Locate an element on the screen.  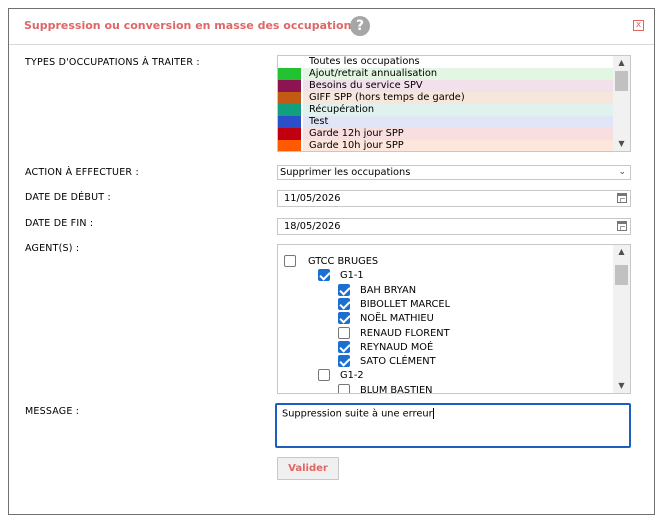
end-date-label: DATE DE FIN : is located at coordinates (59, 223).